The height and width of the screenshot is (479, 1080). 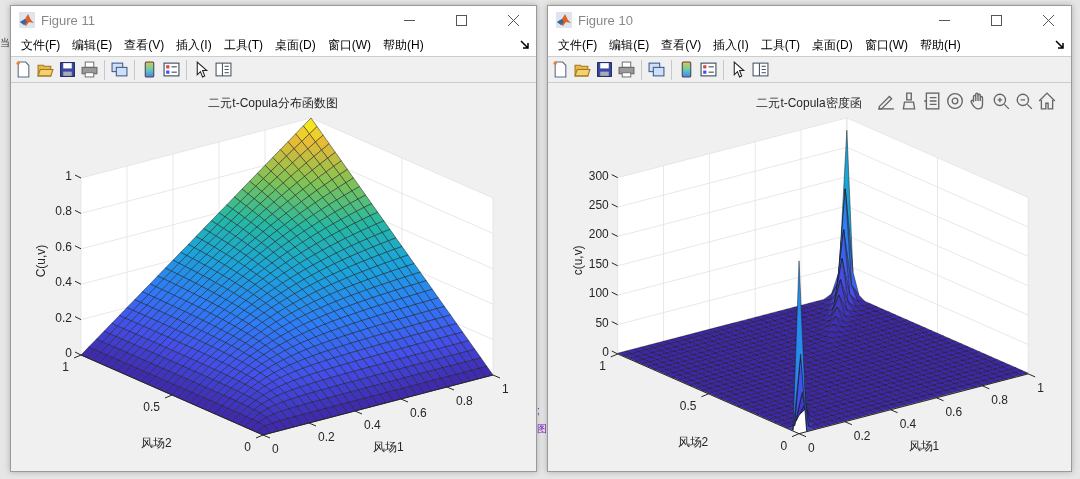 I want to click on plot-title: 二元t-Copula密度函, so click(x=809, y=102).